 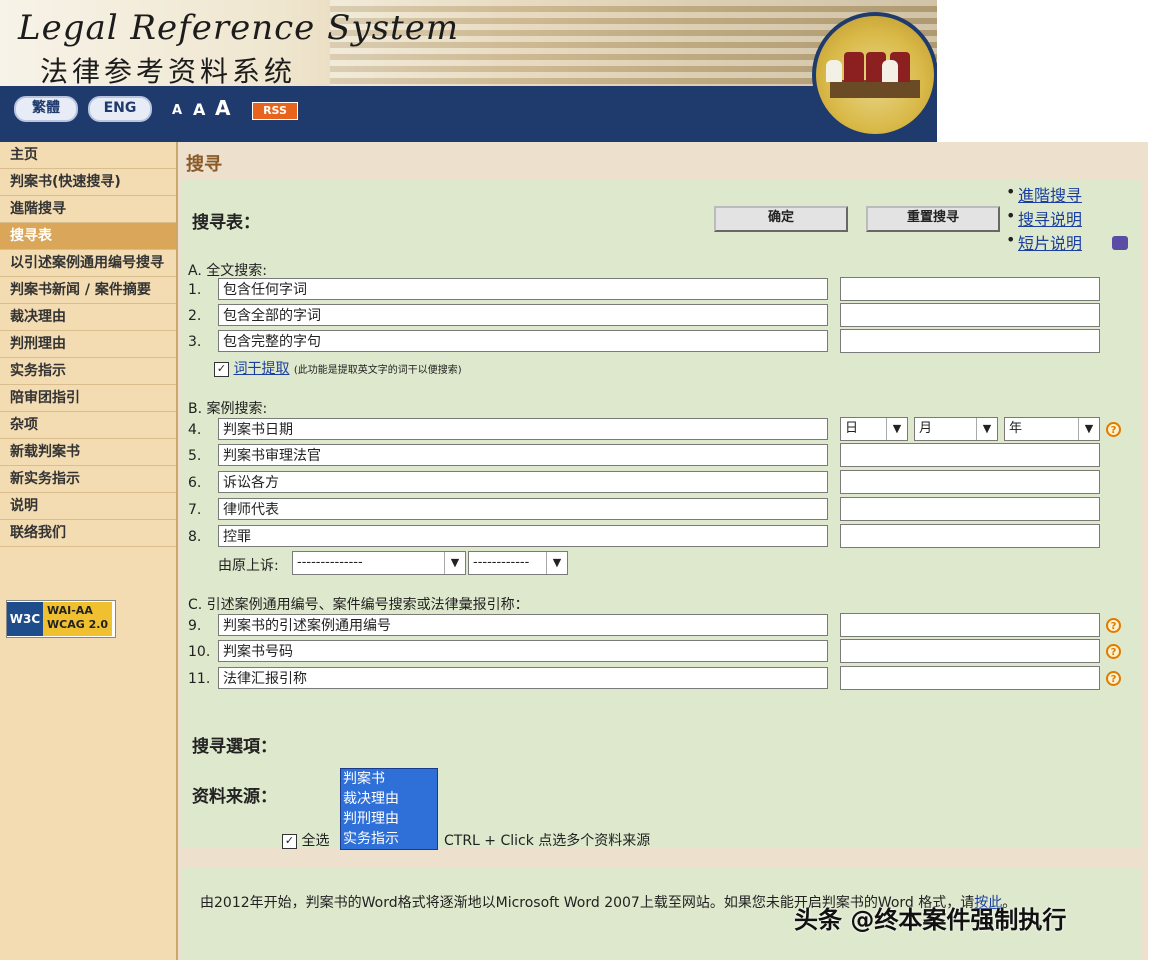 I want to click on stemming-note: (此功能是提取英文字的词干以便搜索), so click(x=377, y=370).